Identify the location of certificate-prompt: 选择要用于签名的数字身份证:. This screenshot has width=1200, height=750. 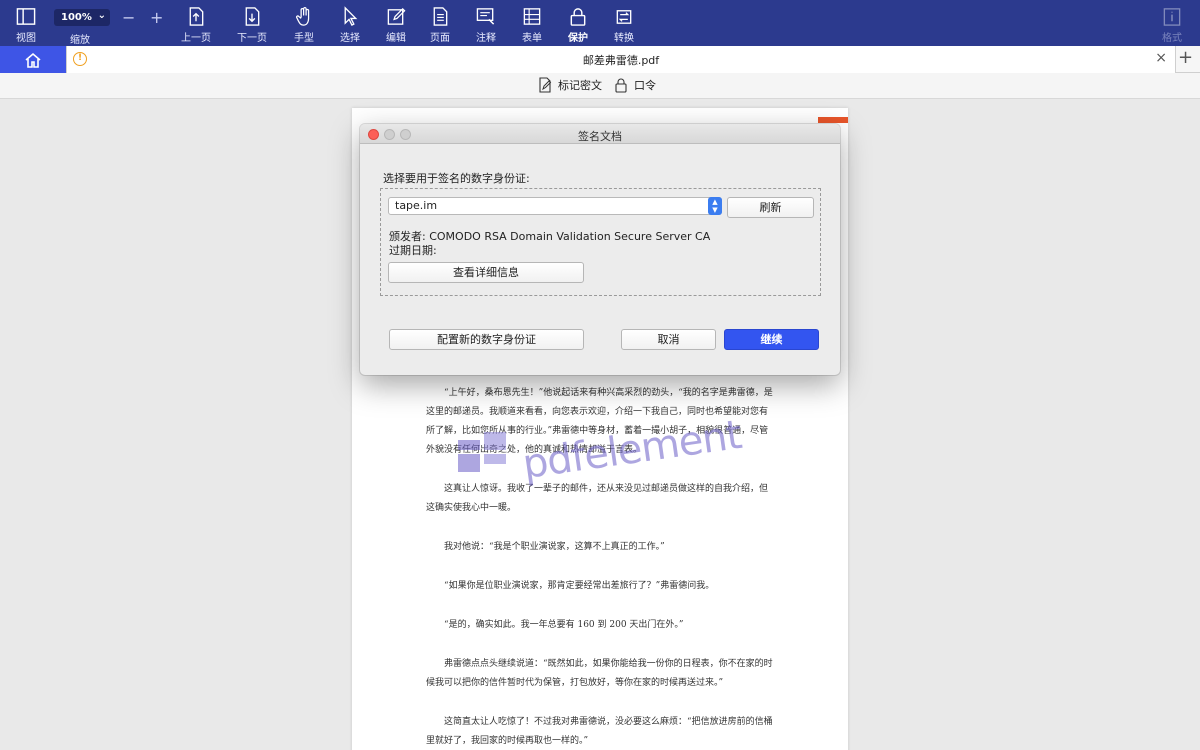
(456, 178).